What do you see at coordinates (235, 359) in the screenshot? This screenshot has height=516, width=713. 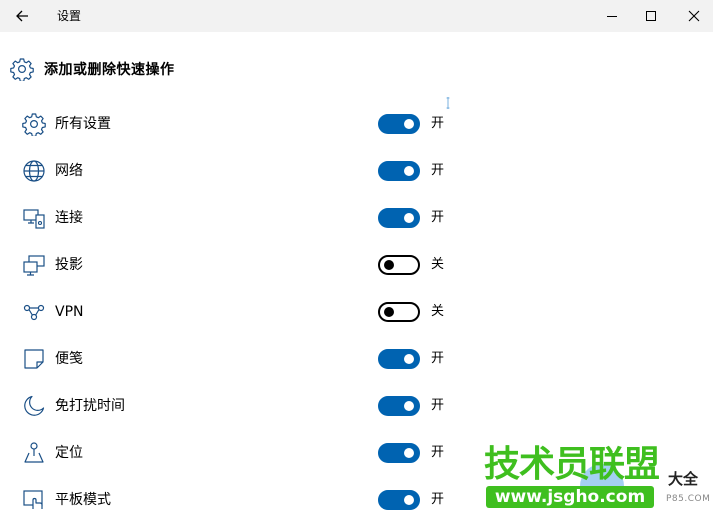 I see `setting-row-note: 便笺 开` at bounding box center [235, 359].